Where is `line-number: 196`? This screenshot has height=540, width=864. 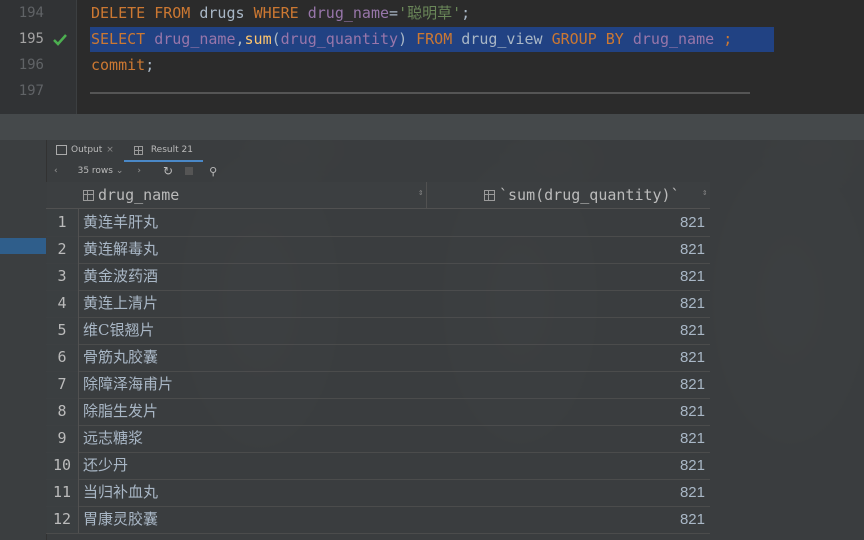 line-number: 196 is located at coordinates (31, 65).